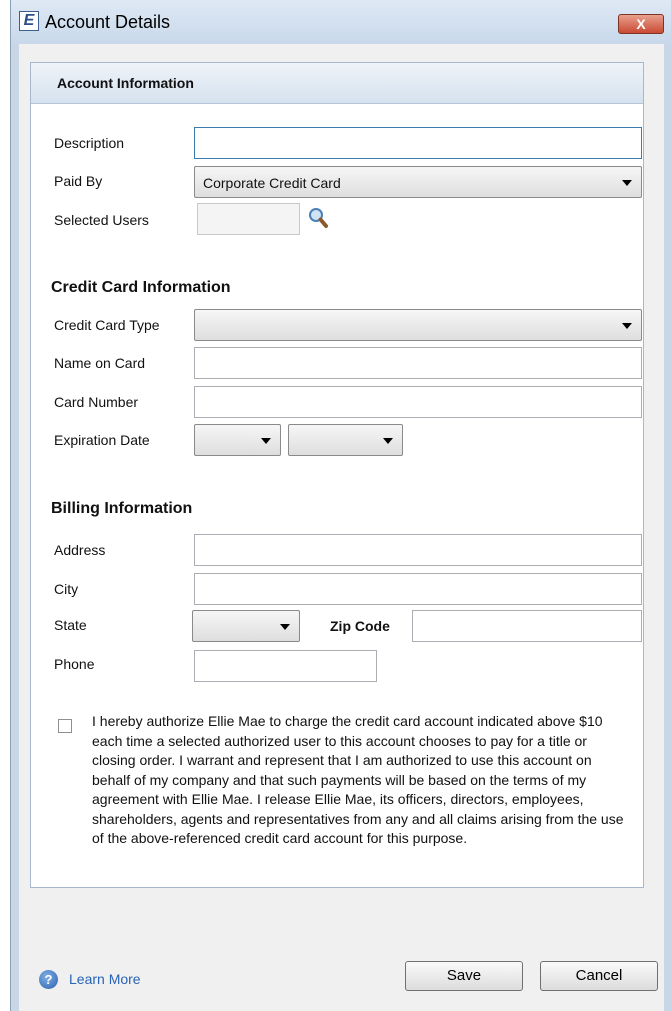  I want to click on state-label: State, so click(70, 625).